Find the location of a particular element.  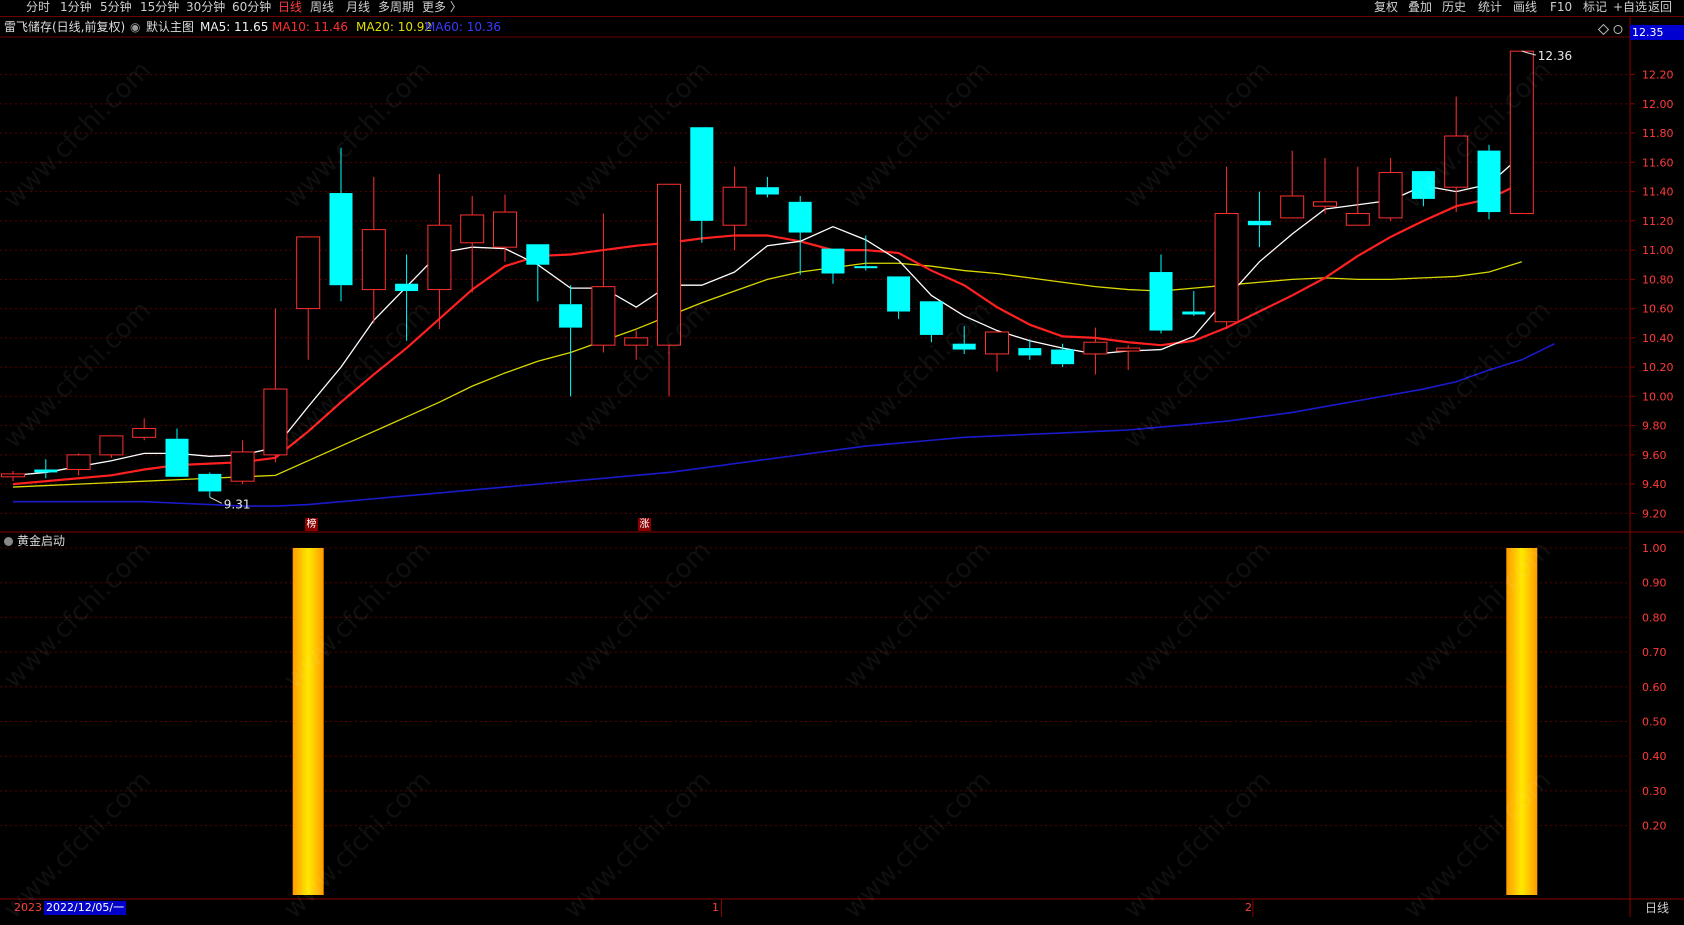

price-axis-label-10: 11.20 is located at coordinates (1658, 221).